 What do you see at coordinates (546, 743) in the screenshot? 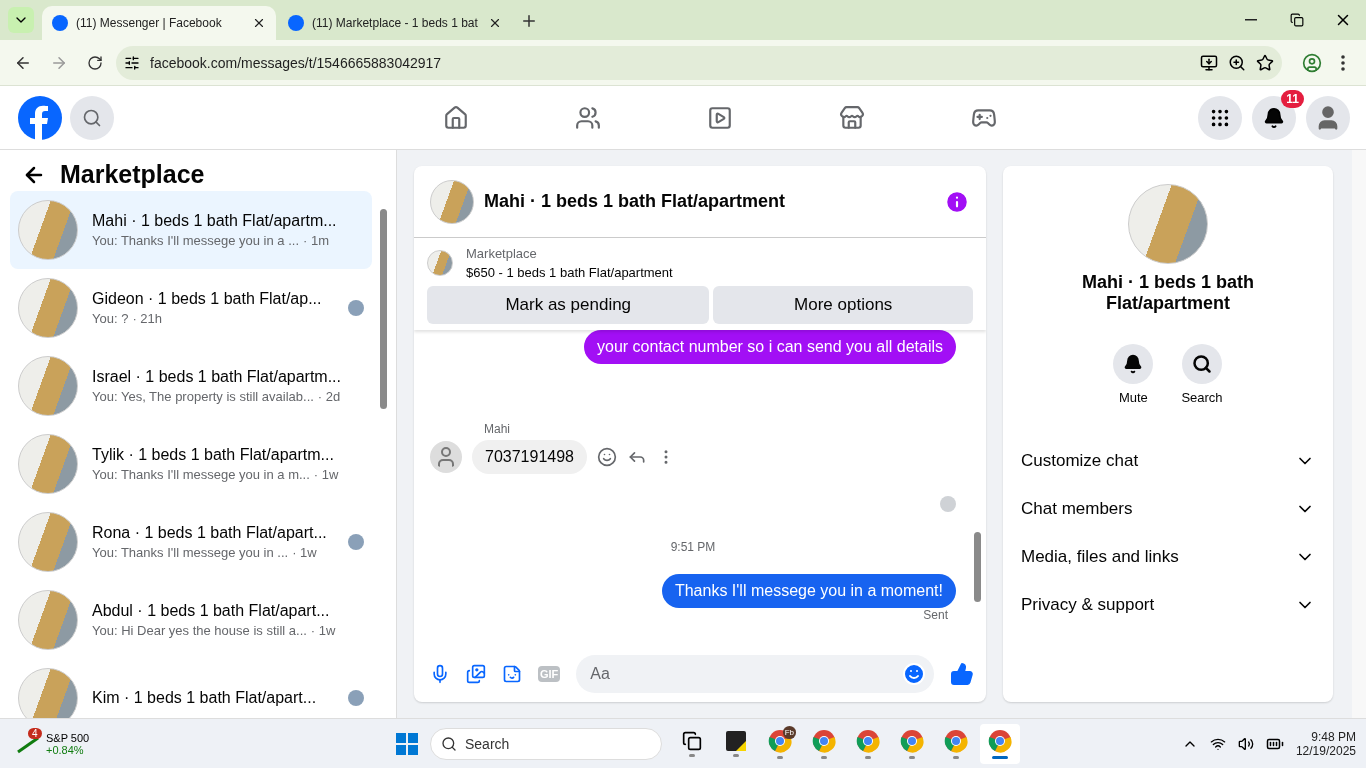
I see `taskbar-search: Search` at bounding box center [546, 743].